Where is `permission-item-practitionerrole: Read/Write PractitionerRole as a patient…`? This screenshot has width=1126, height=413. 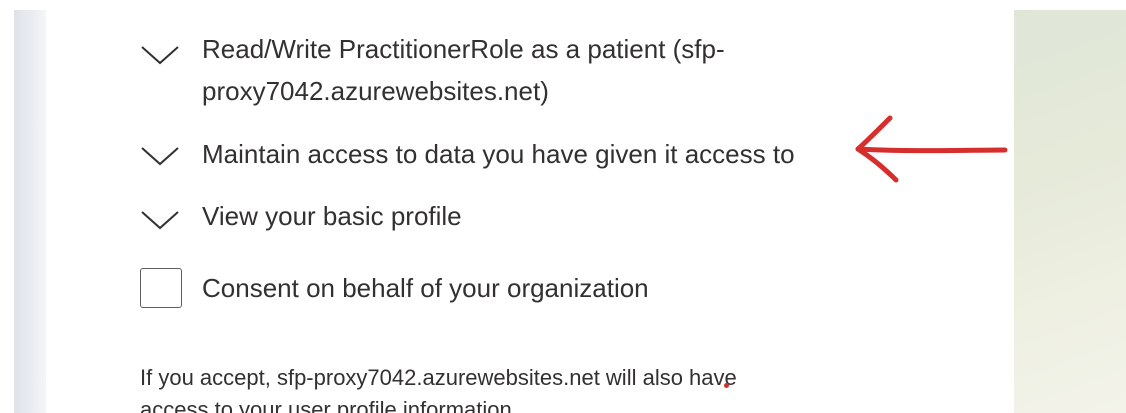
permission-item-practitionerrole: Read/Write PractitionerRole as a patient… is located at coordinates (432, 70).